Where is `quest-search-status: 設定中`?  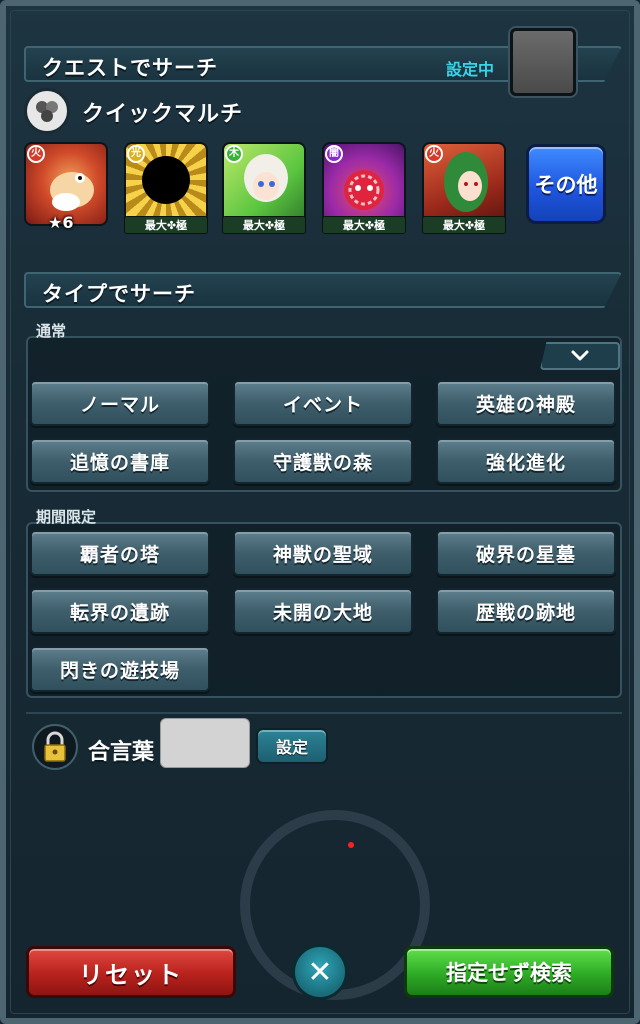
quest-search-status: 設定中 is located at coordinates (469, 69).